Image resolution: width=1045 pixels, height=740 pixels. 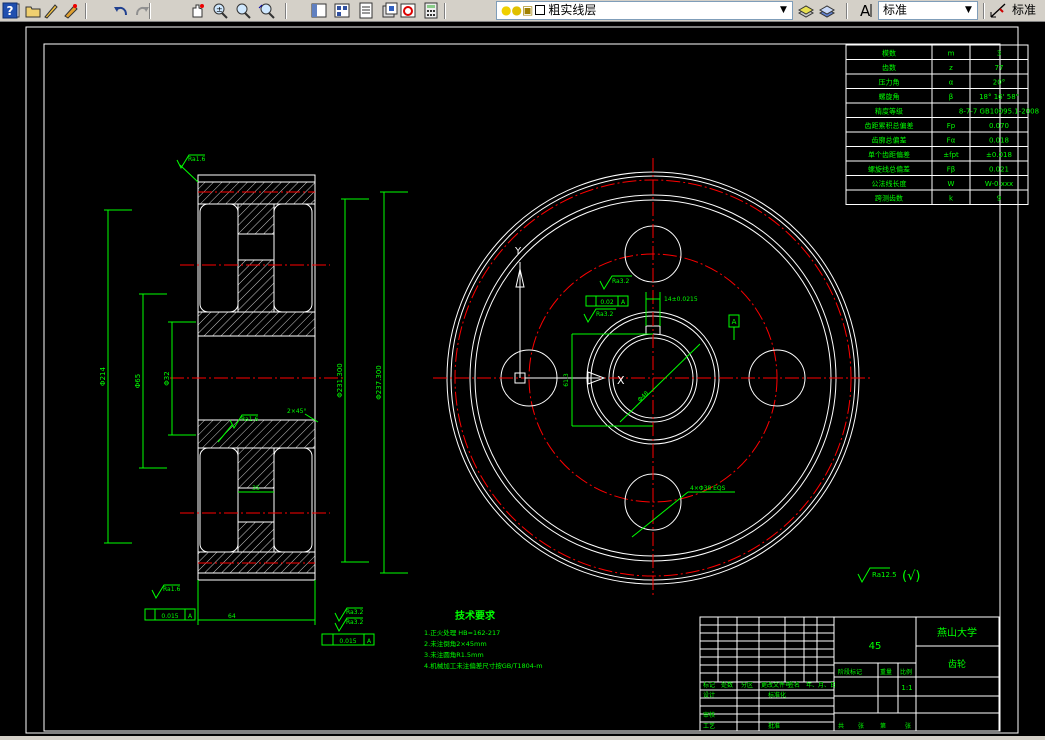 What do you see at coordinates (827, 10) in the screenshot?
I see `layer-previous-icon` at bounding box center [827, 10].